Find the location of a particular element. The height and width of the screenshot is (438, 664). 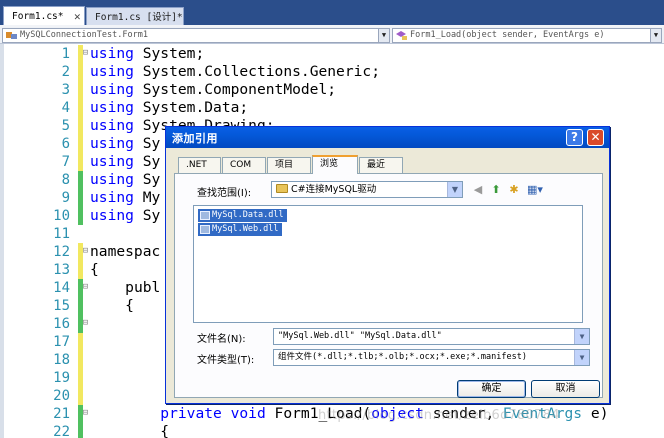

line-number: 22 is located at coordinates (61, 431).